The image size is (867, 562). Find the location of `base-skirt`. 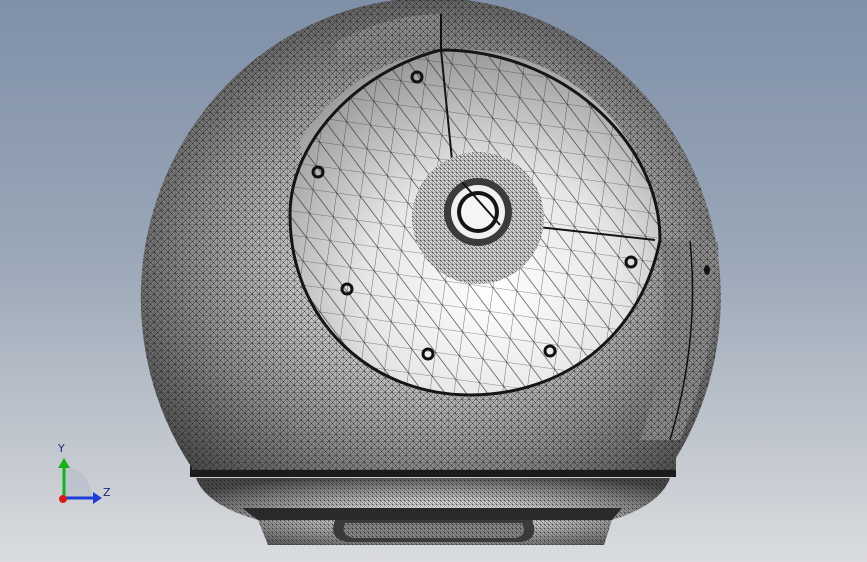

base-skirt is located at coordinates (433, 505).